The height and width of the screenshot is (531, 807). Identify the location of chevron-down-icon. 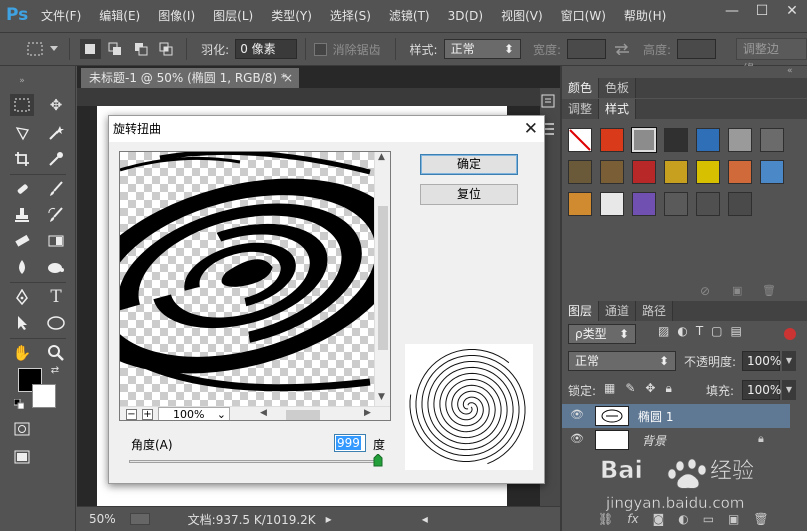
(54, 49).